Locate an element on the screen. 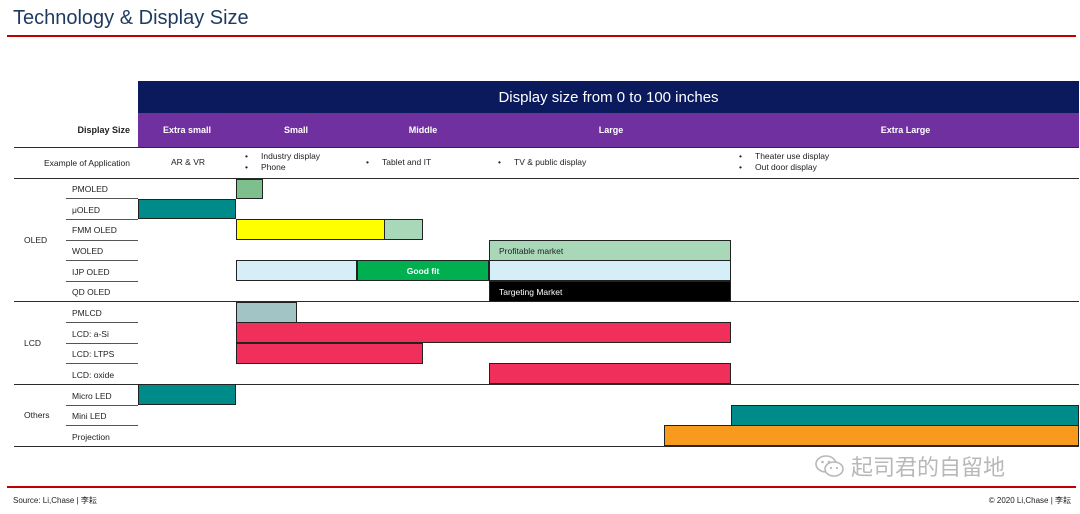 This screenshot has height=514, width=1080. app-small: Industry display Phone is located at coordinates (282, 162).